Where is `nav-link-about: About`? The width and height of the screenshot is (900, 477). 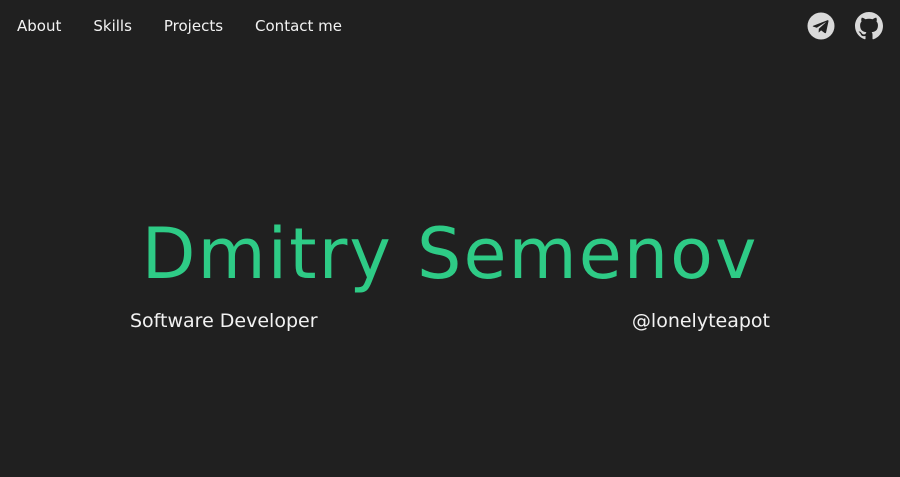
nav-link-about: About is located at coordinates (39, 26).